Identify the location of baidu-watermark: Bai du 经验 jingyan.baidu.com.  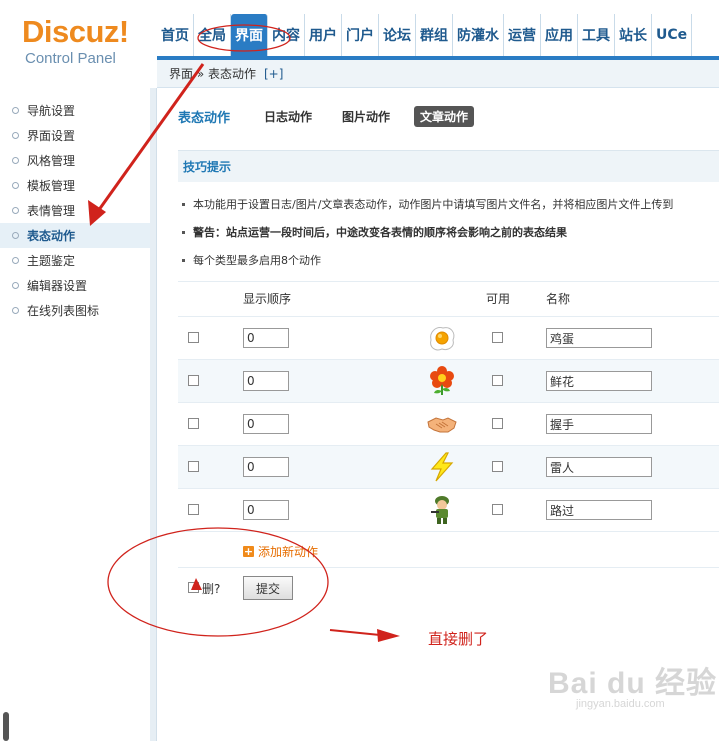
(632, 684).